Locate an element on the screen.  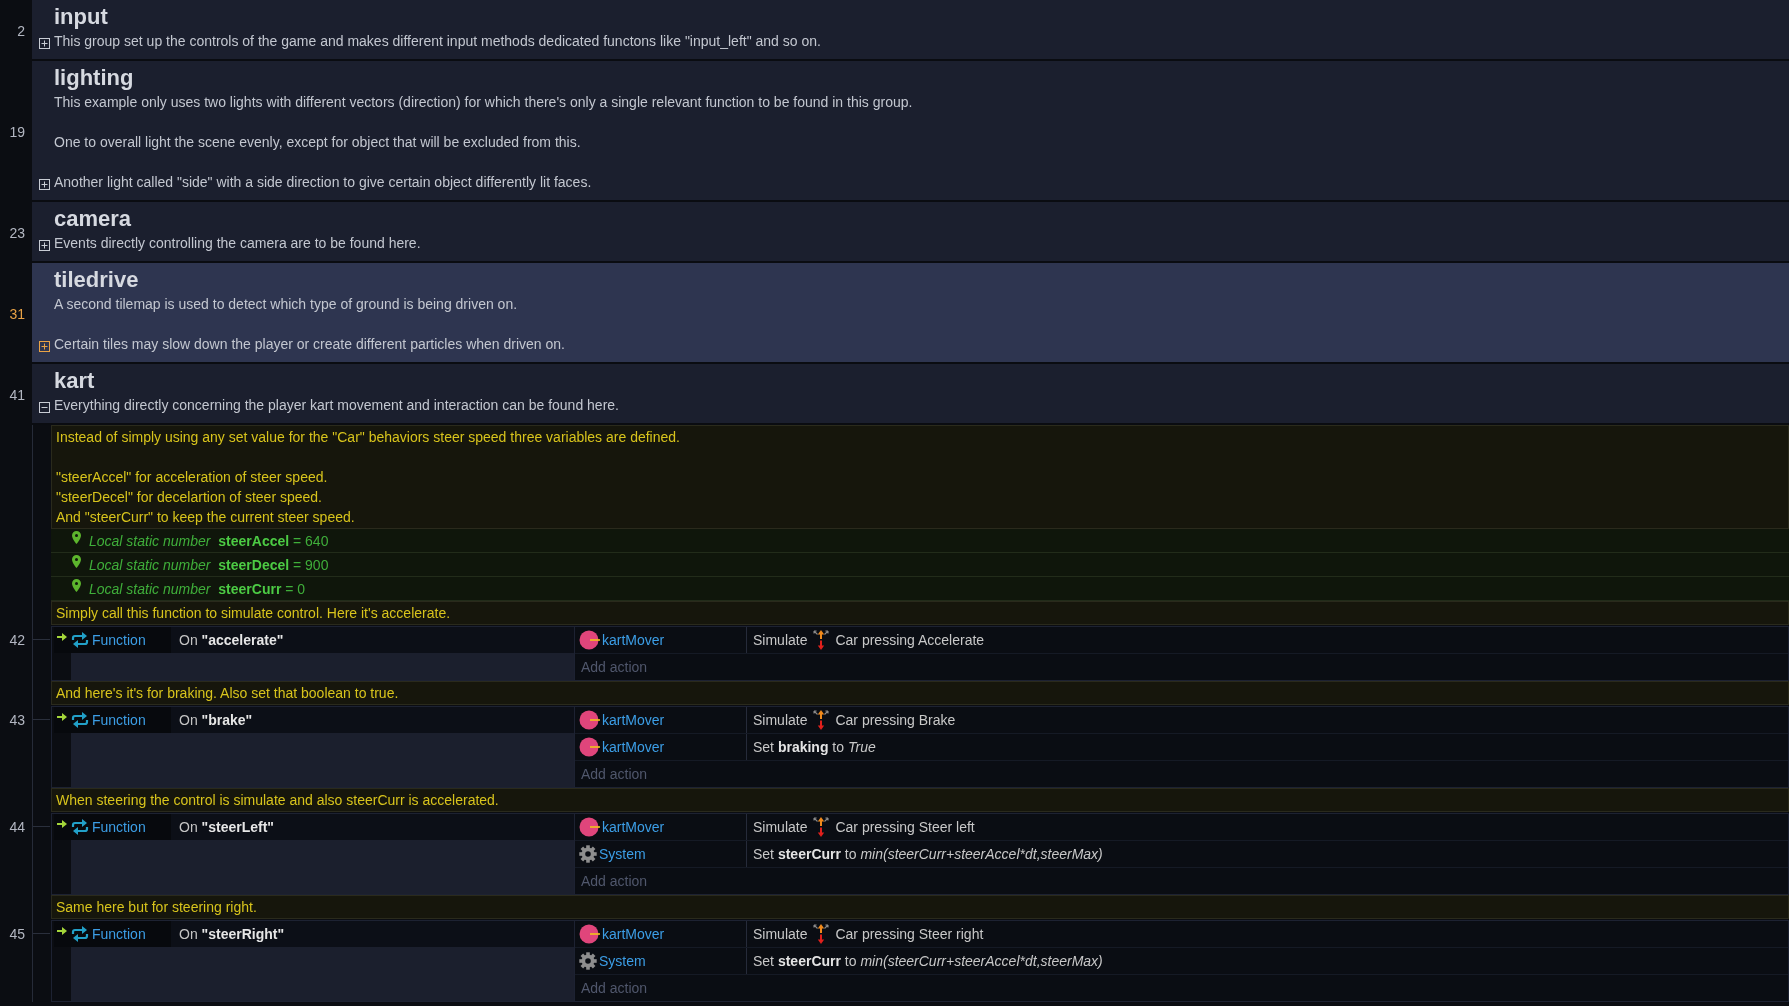
condition-row: Function On "brake" is located at coordinates (314, 720).